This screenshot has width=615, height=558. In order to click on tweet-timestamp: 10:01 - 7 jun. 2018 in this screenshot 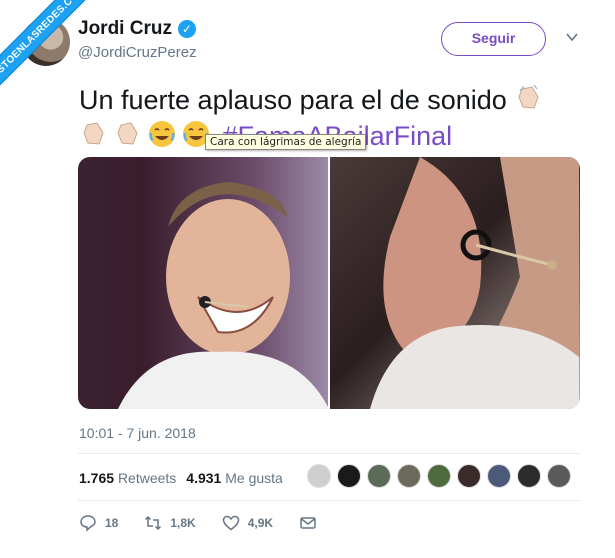, I will do `click(137, 433)`.